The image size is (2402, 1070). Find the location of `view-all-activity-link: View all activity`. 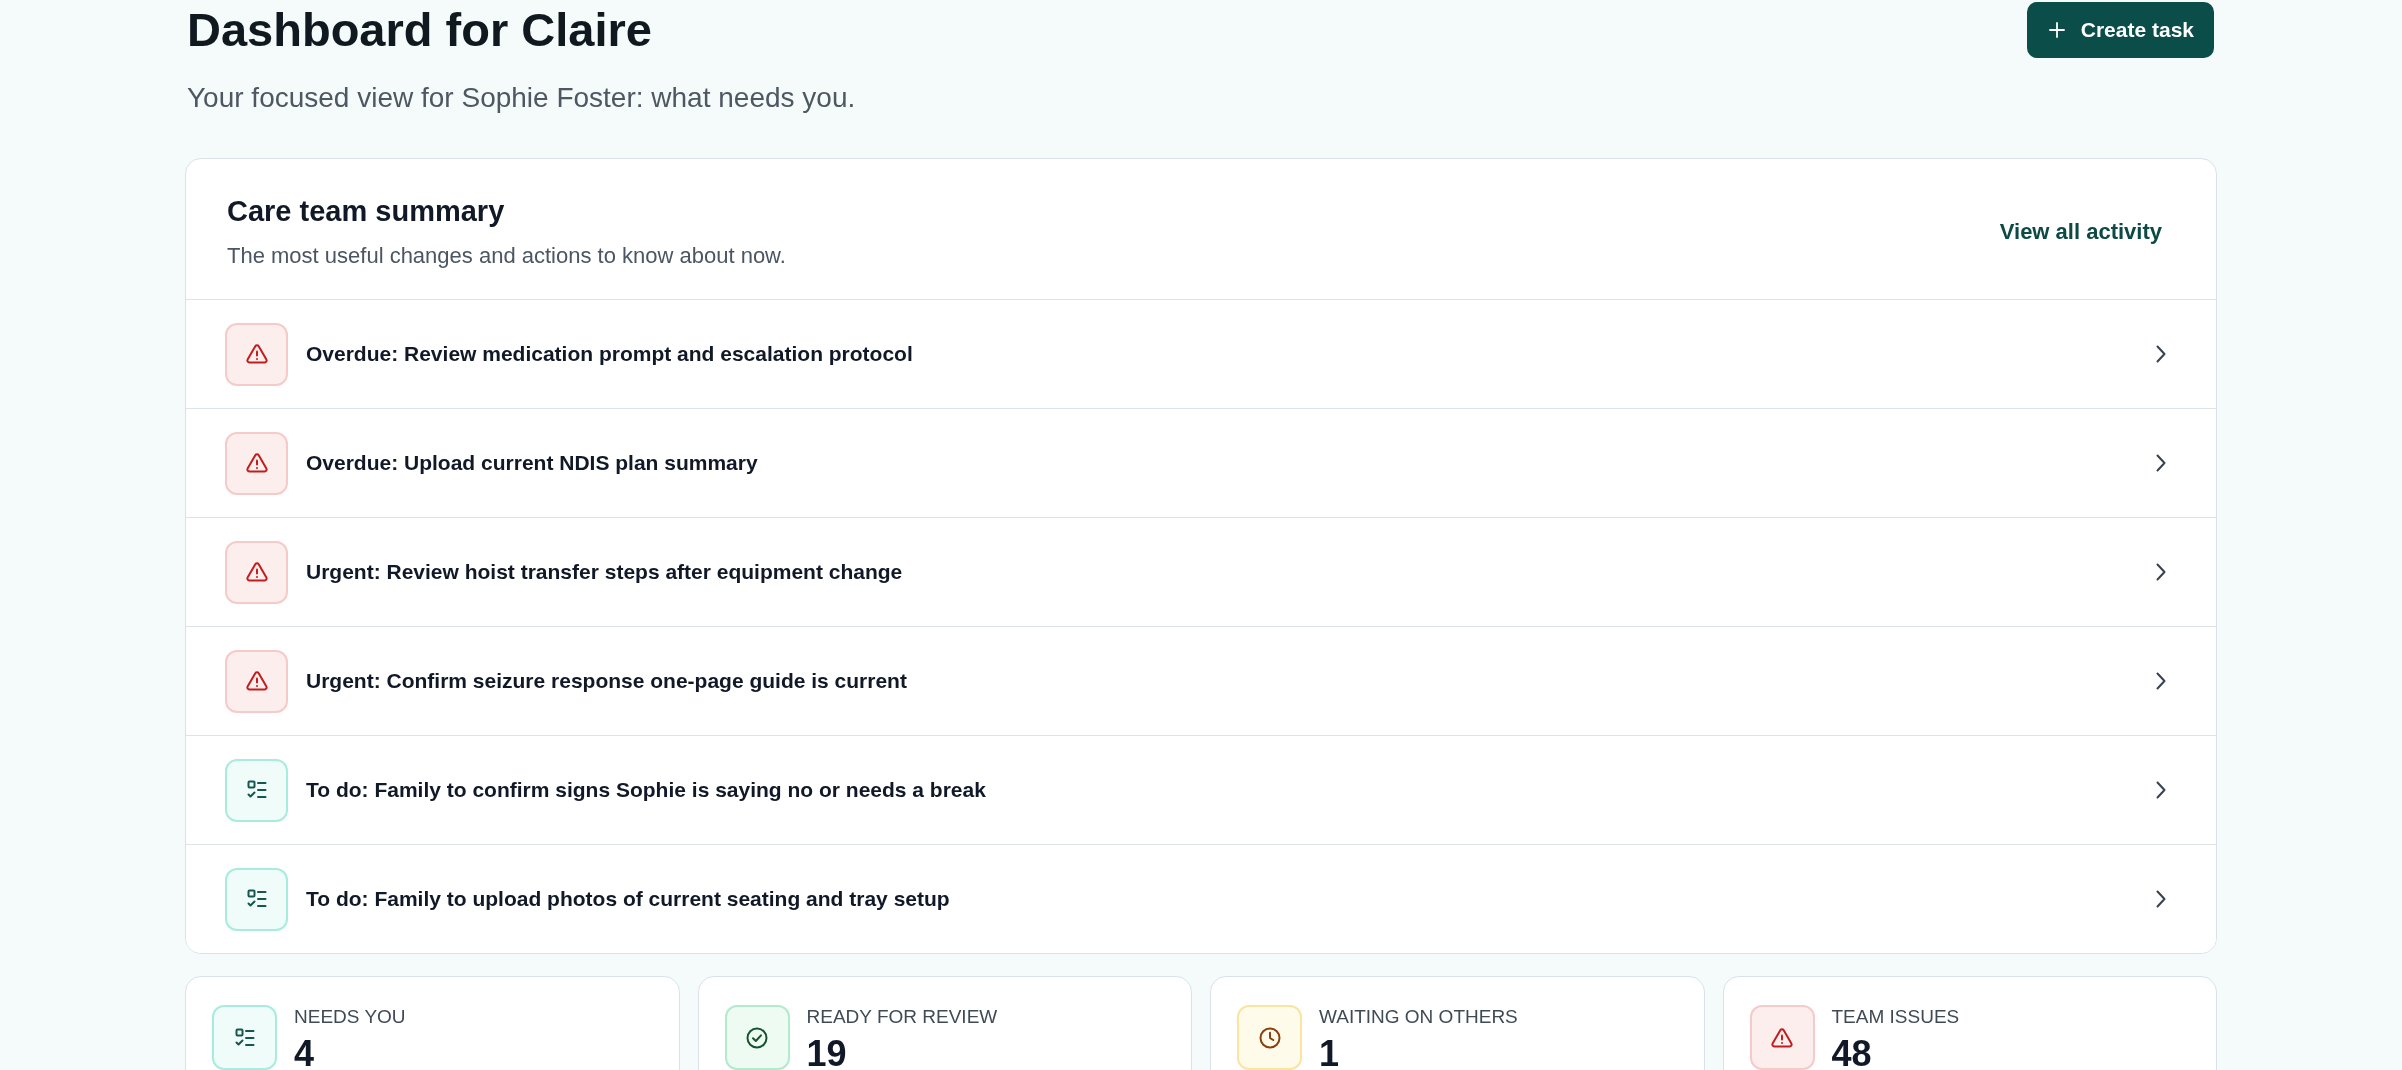

view-all-activity-link: View all activity is located at coordinates (2080, 232).